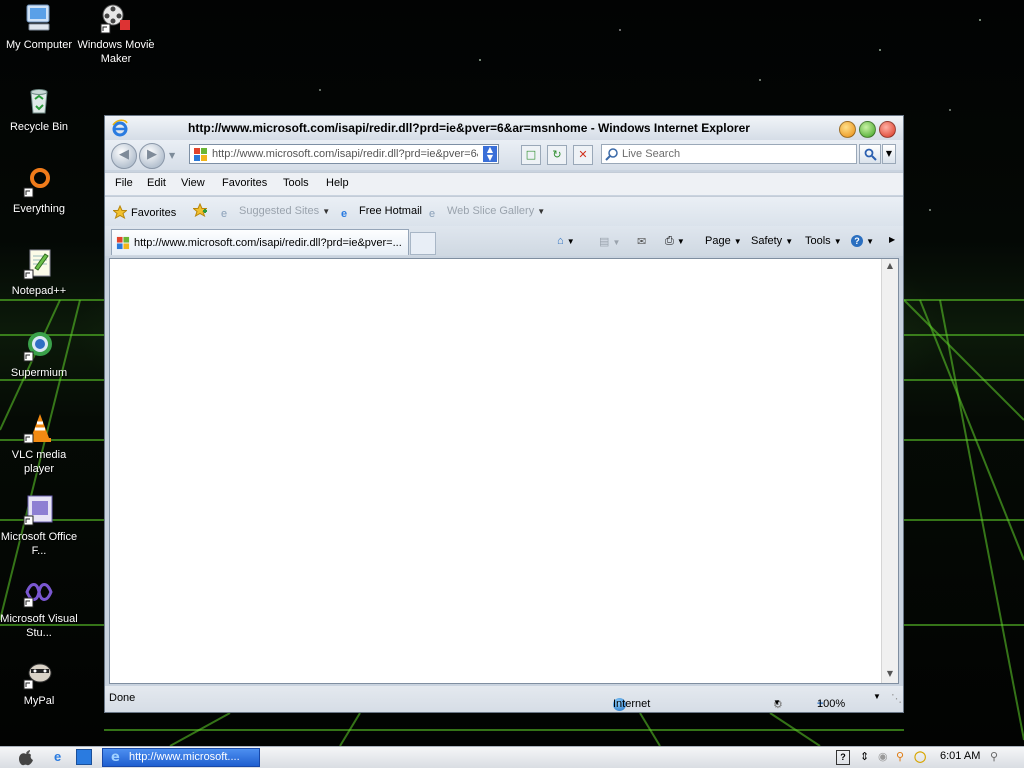 This screenshot has width=1024, height=768. I want to click on desktop-icon-vlc-media-player: VLC media player, so click(39, 444).